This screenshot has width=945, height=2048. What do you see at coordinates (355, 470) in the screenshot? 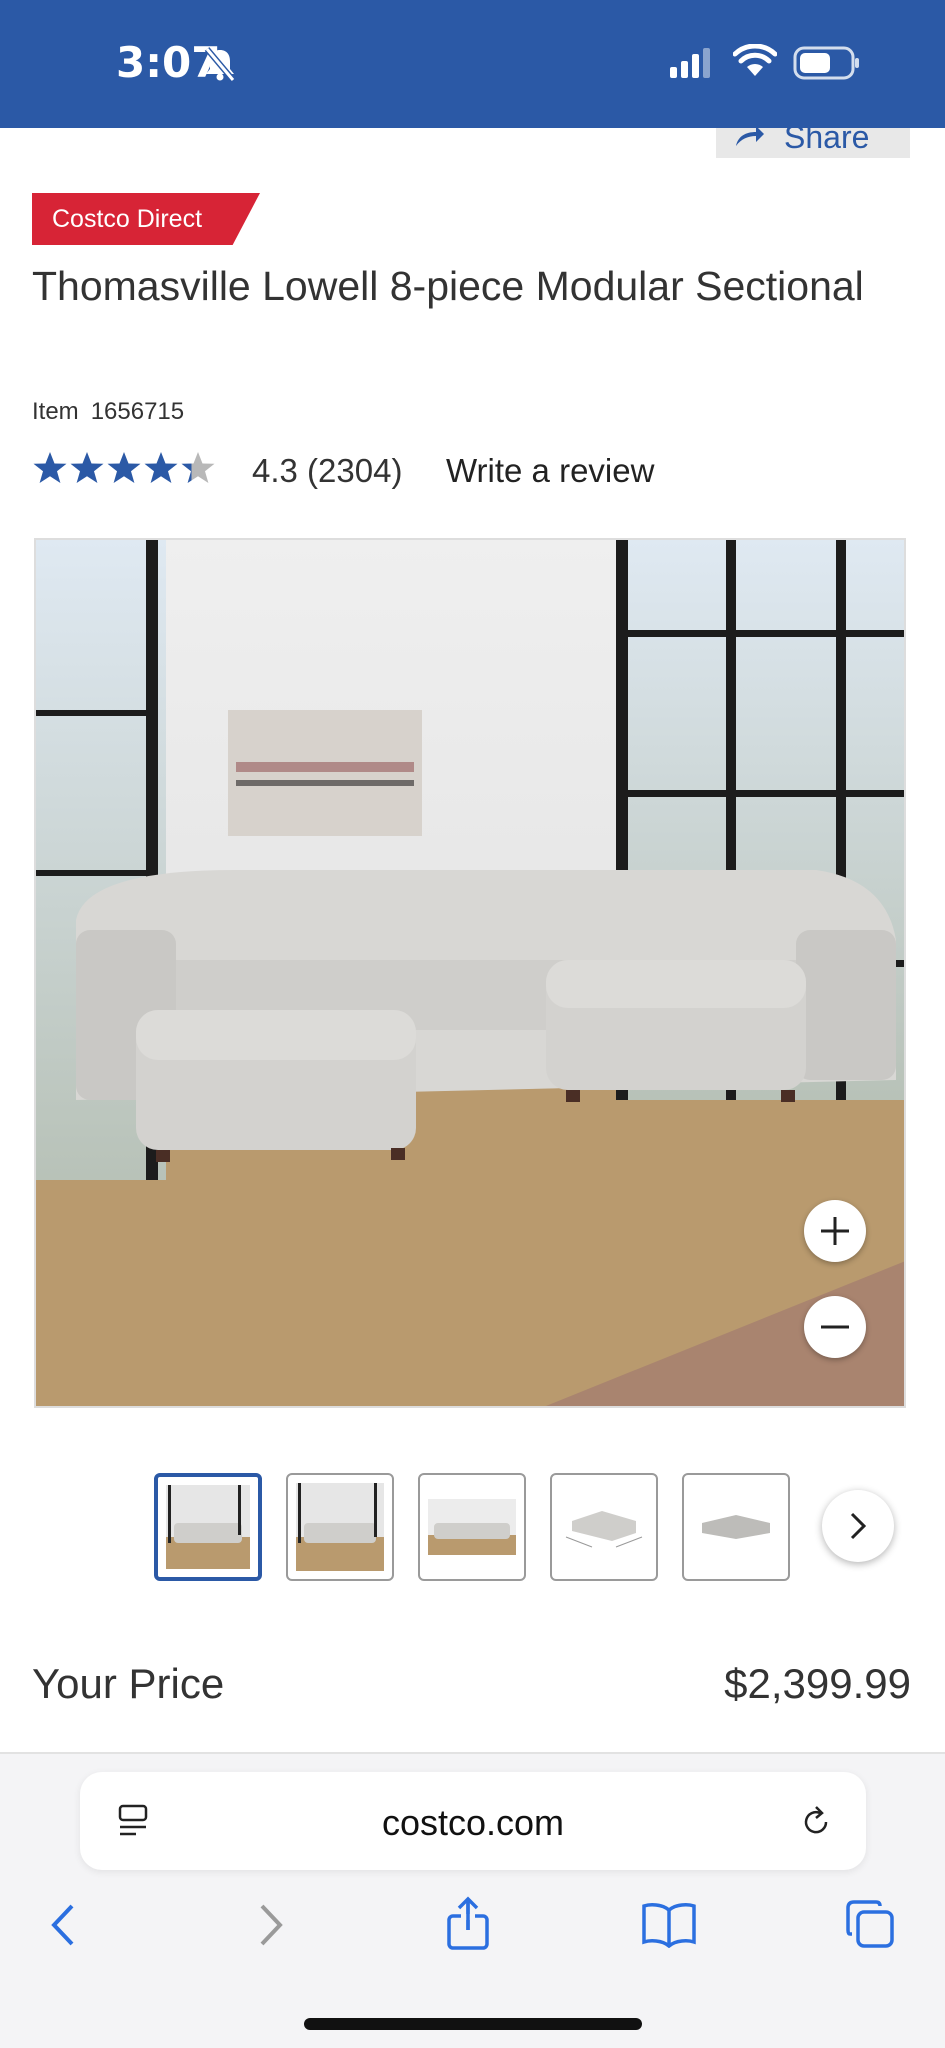
I see `review-count: (2304)` at bounding box center [355, 470].